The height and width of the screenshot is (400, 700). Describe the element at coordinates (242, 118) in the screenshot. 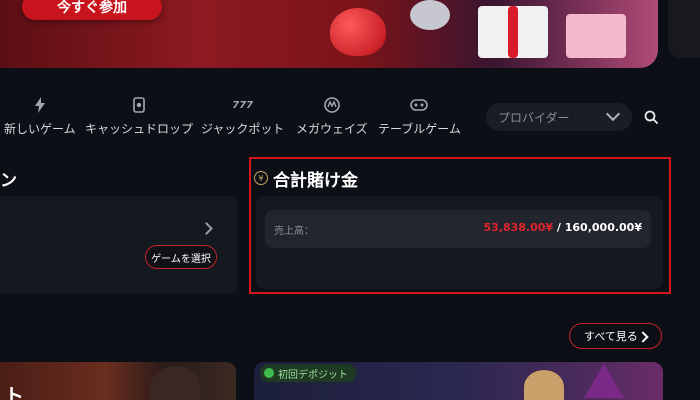

I see `nav-item-jackpot: 777 ジャックポット` at that location.